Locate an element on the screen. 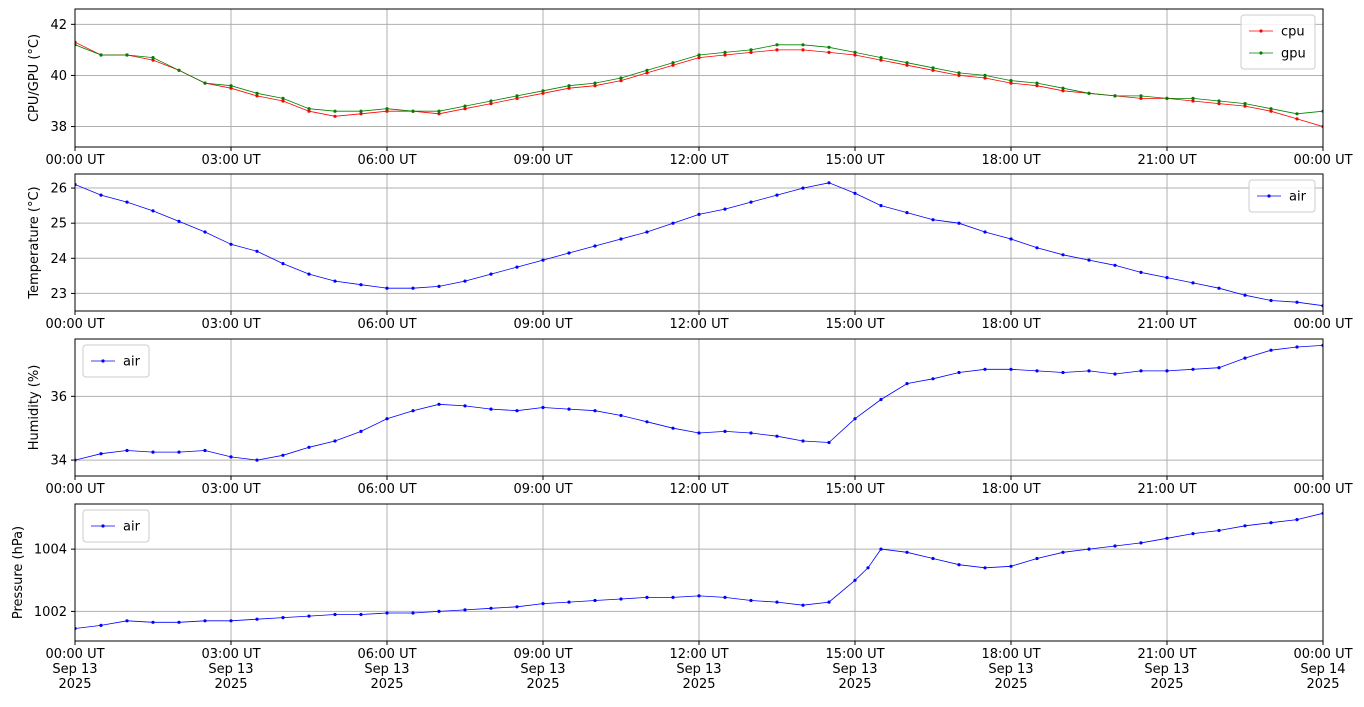 This screenshot has height=707, width=1364. x-tick-label: 09:00 UT is located at coordinates (542, 324).